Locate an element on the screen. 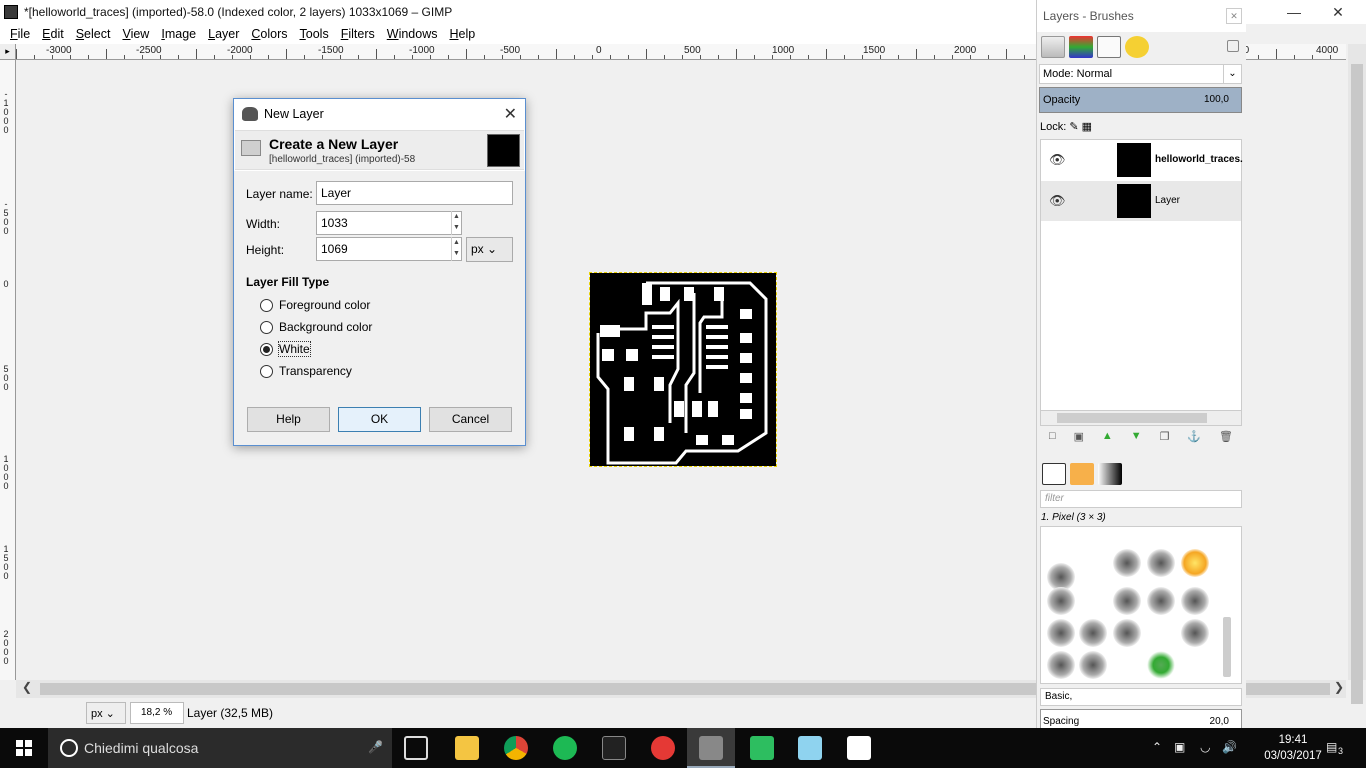 This screenshot has height=768, width=1366. unit-selector: px ⌄ is located at coordinates (106, 713).